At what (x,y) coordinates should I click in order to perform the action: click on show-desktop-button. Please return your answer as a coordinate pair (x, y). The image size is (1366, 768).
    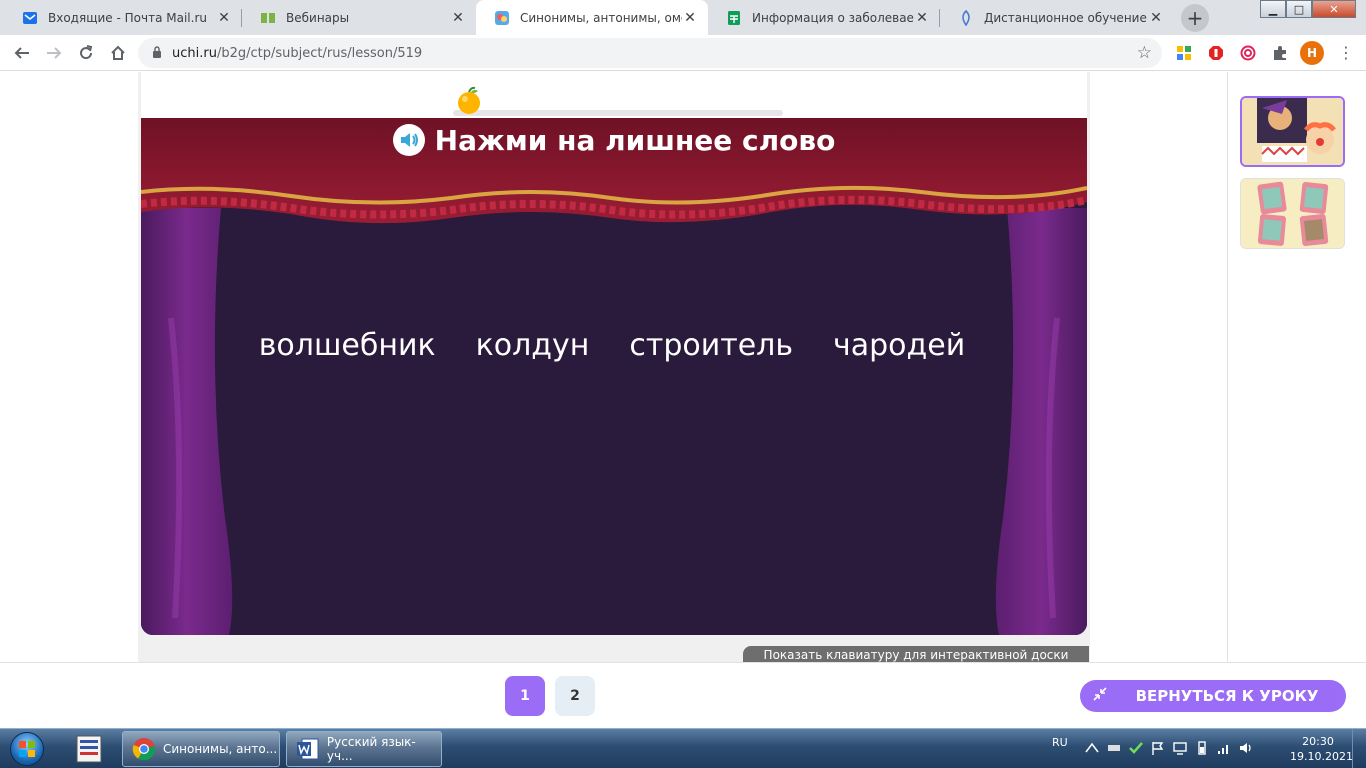
    Looking at the image, I should click on (1359, 748).